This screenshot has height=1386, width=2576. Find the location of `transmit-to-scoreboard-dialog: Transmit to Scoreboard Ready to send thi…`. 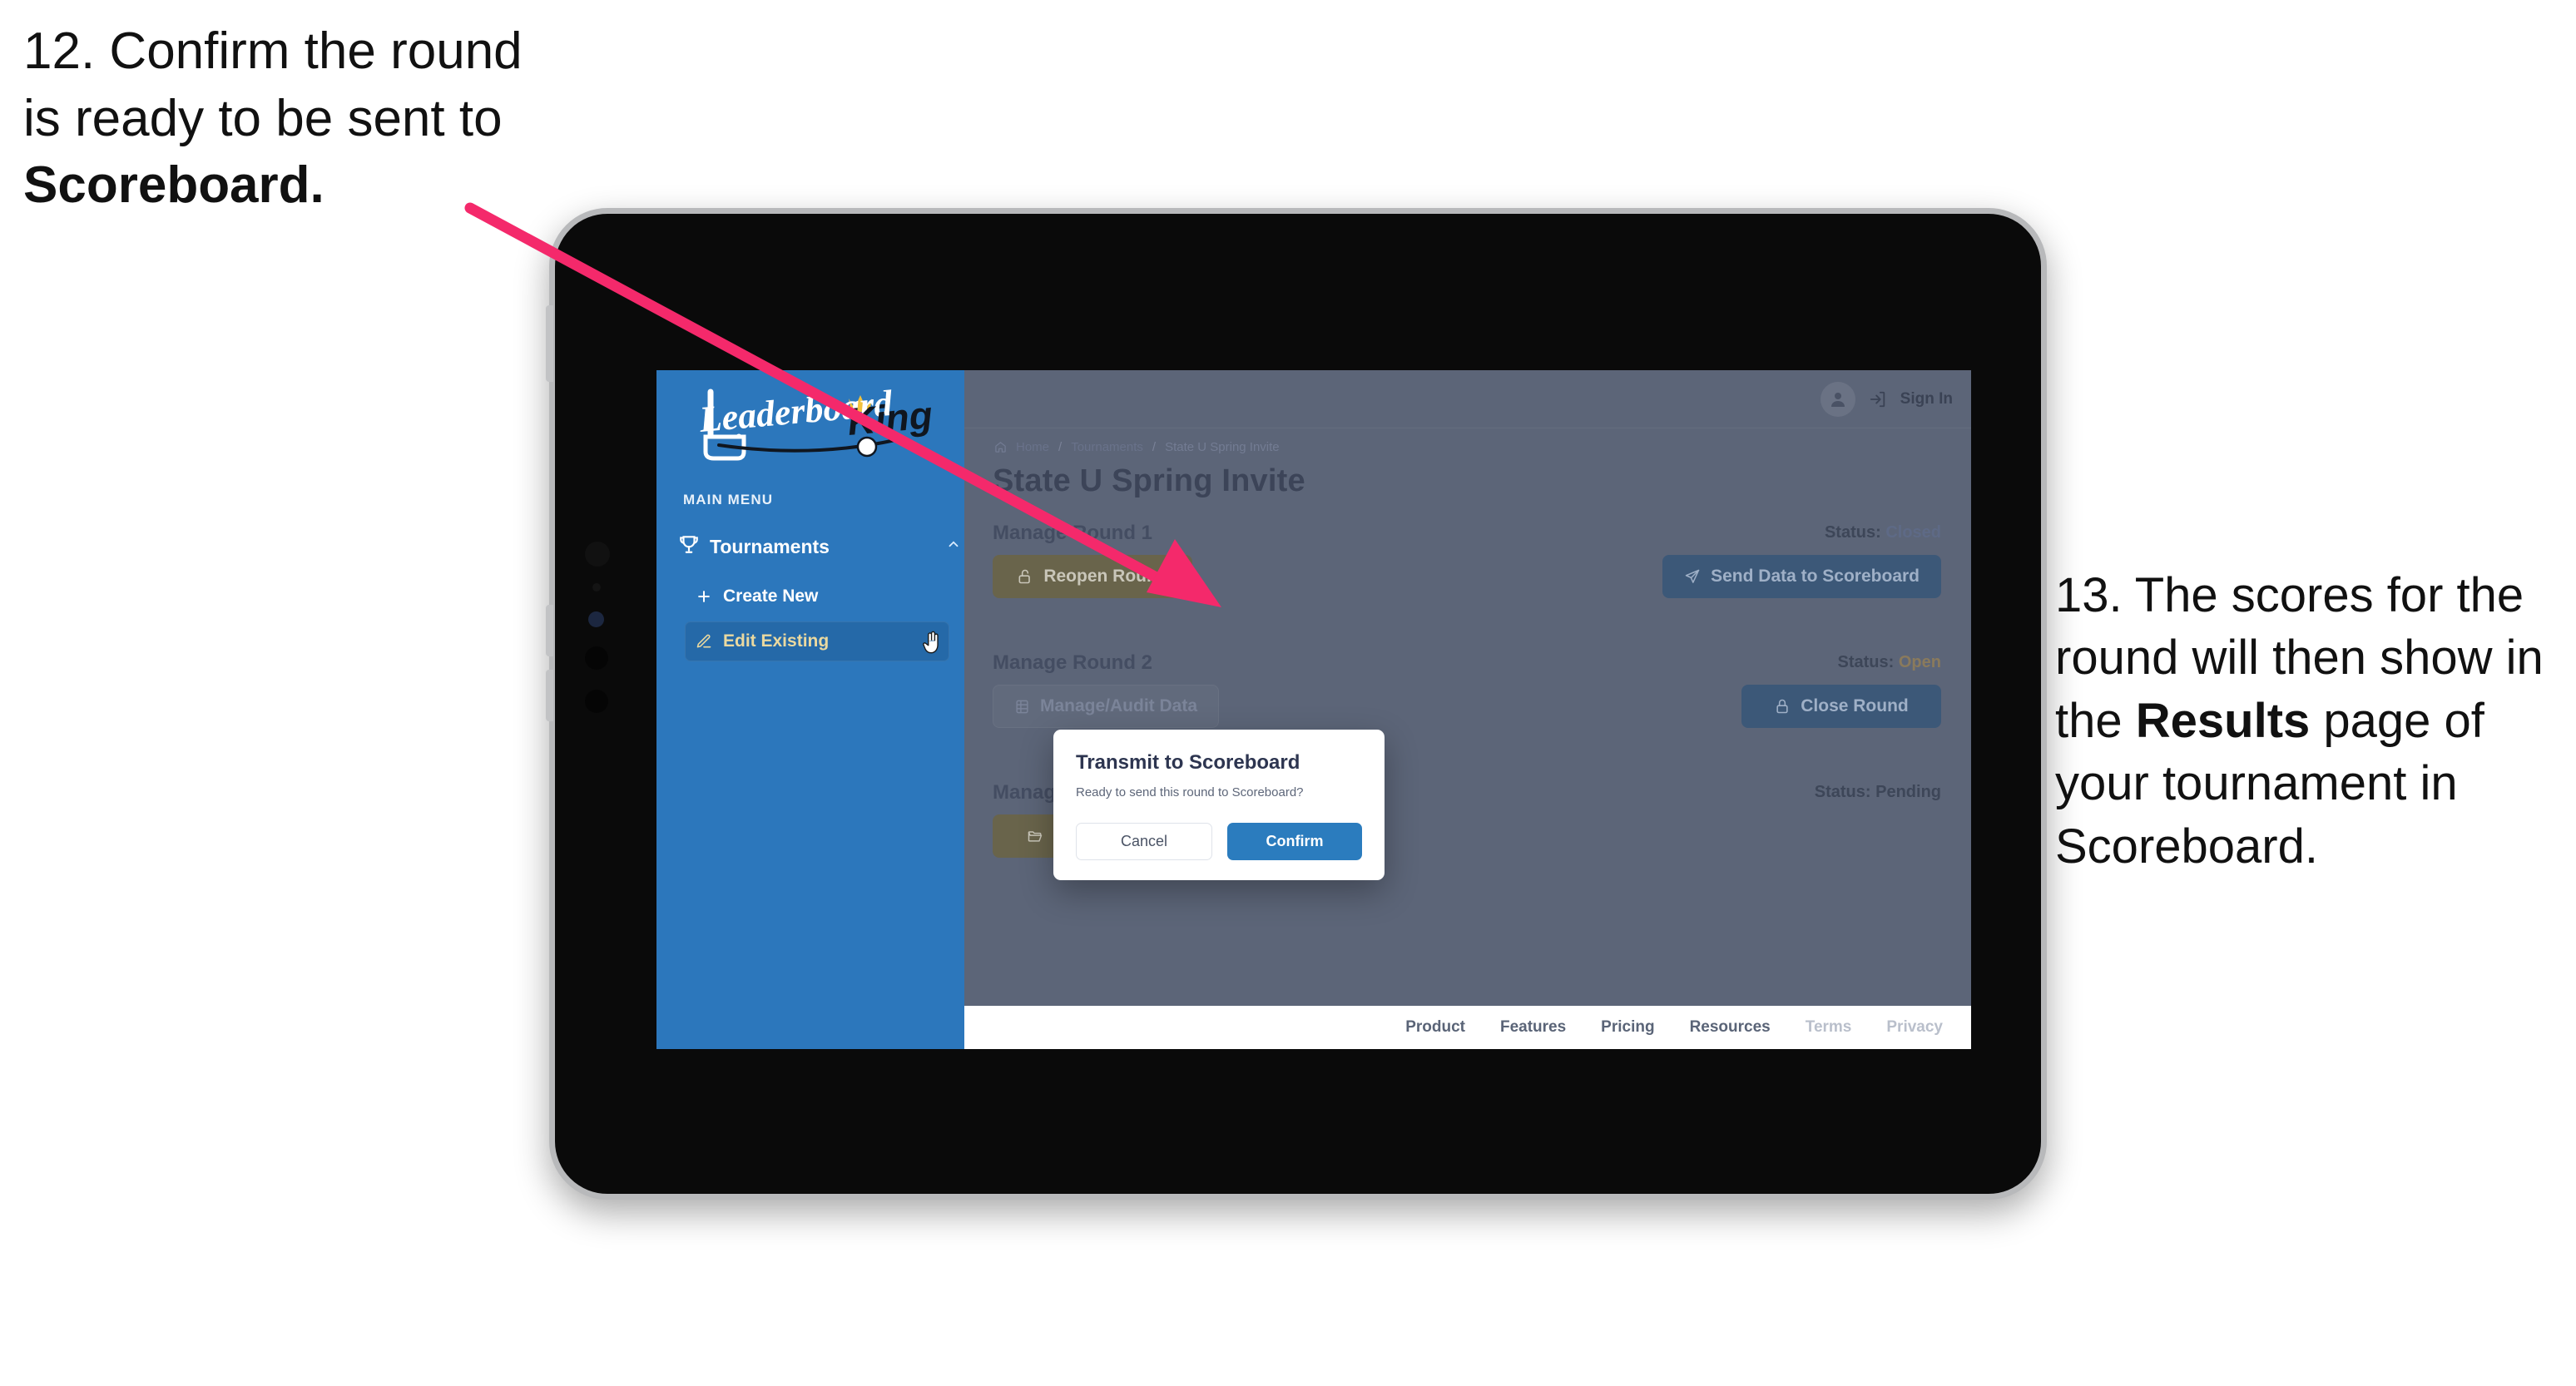

transmit-to-scoreboard-dialog: Transmit to Scoreboard Ready to send thi… is located at coordinates (1219, 805).